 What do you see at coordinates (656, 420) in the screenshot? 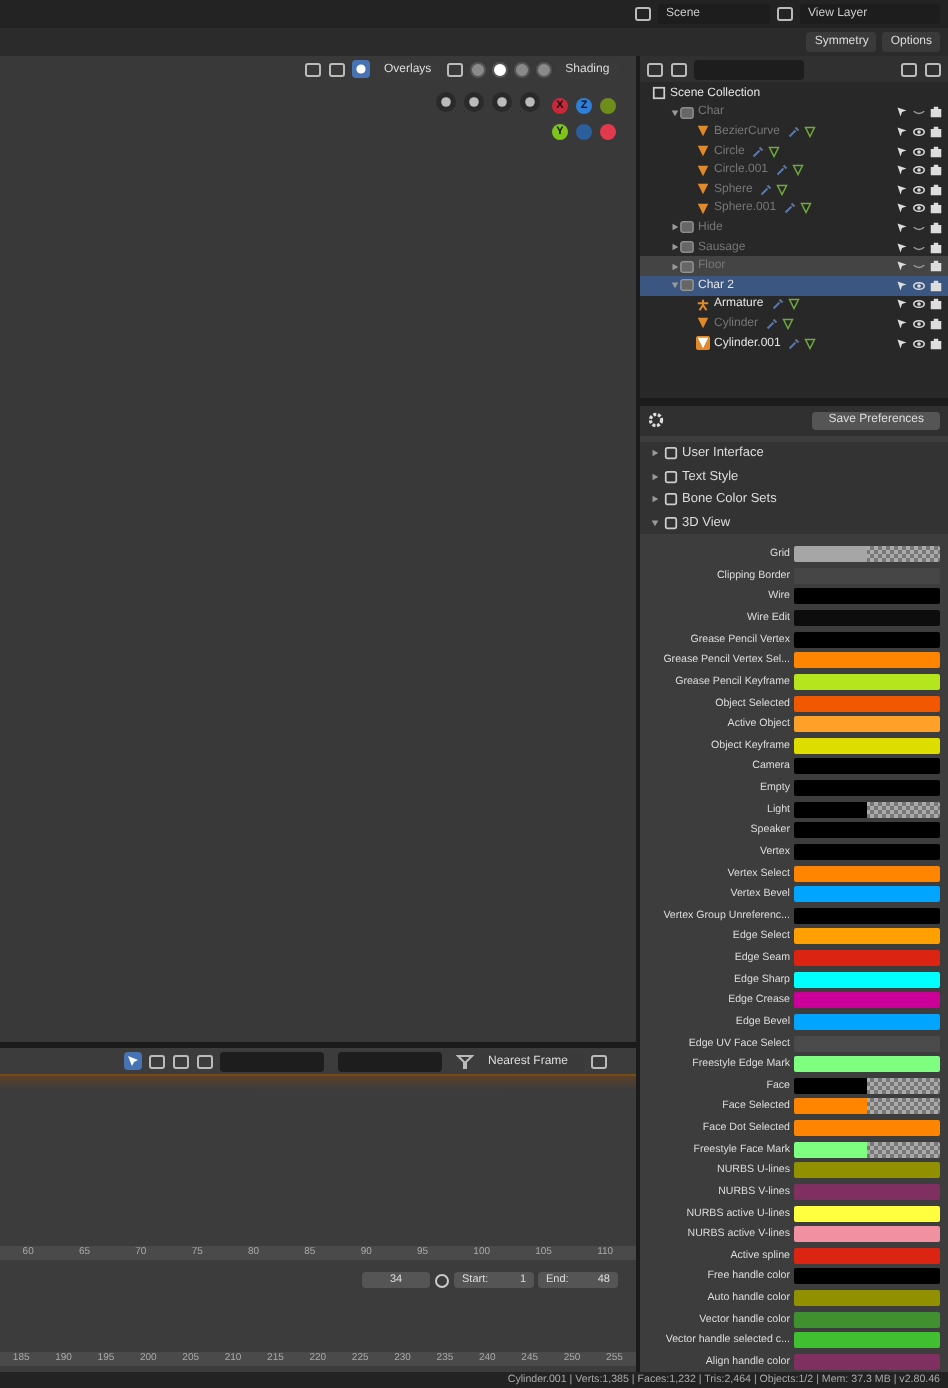
I see `gear-icon` at bounding box center [656, 420].